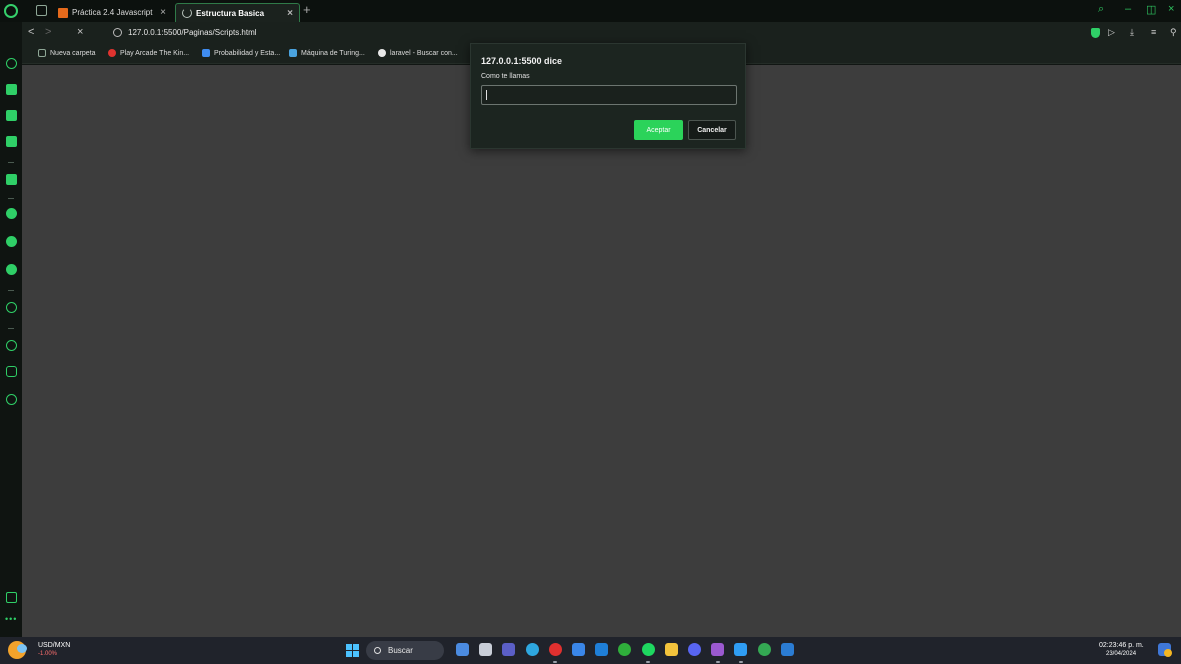 The image size is (1181, 664). What do you see at coordinates (11, 63) in the screenshot?
I see `aria-icon` at bounding box center [11, 63].